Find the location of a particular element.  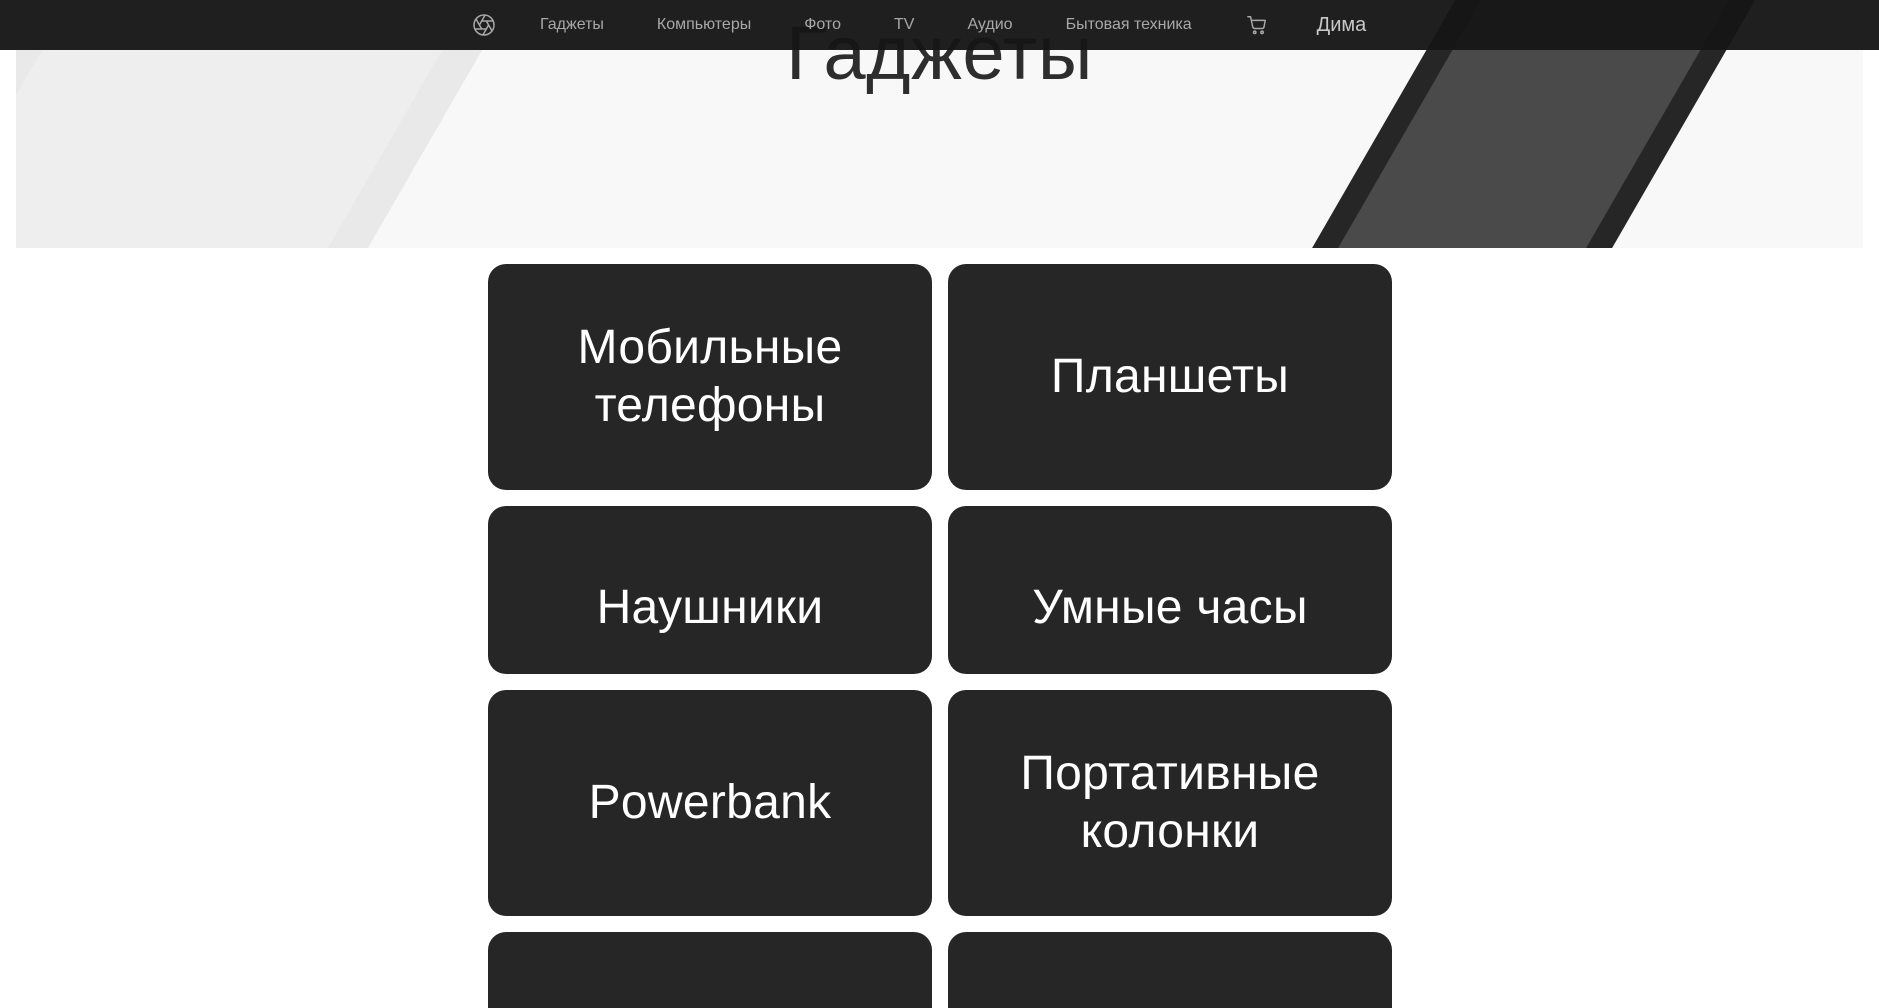

category-card-label: Powerbank is located at coordinates (710, 802).